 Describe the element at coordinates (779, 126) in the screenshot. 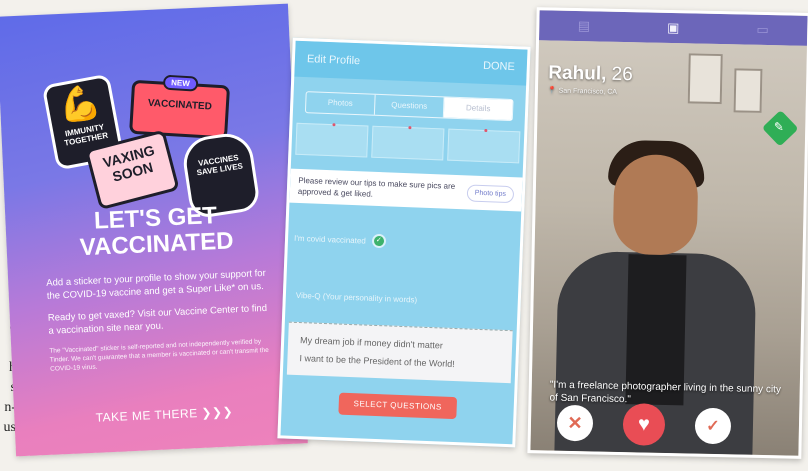

I see `syringe-icon: ✎` at that location.